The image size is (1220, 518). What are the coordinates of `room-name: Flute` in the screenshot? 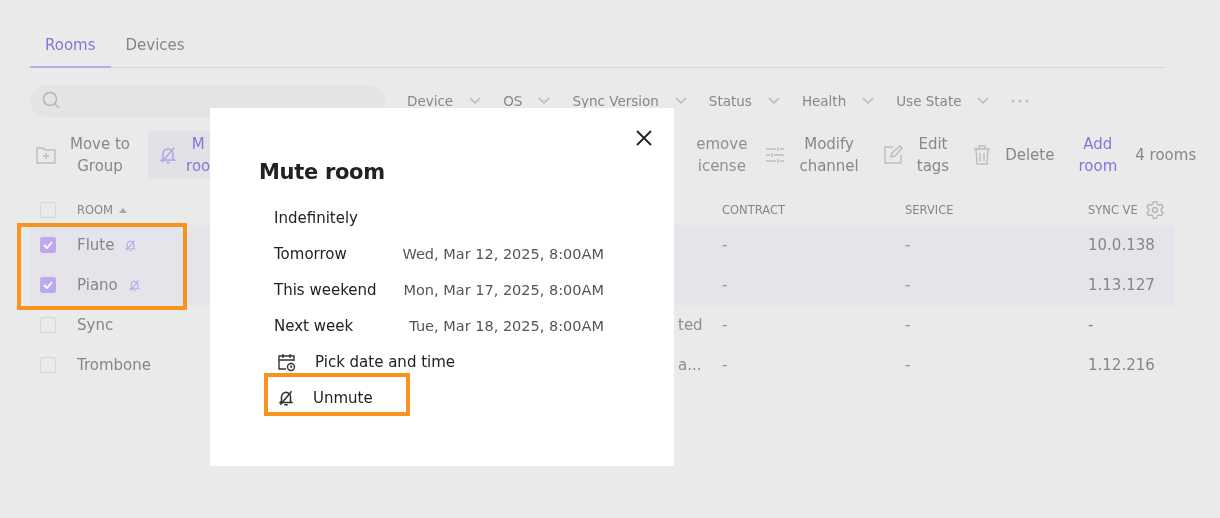 It's located at (96, 245).